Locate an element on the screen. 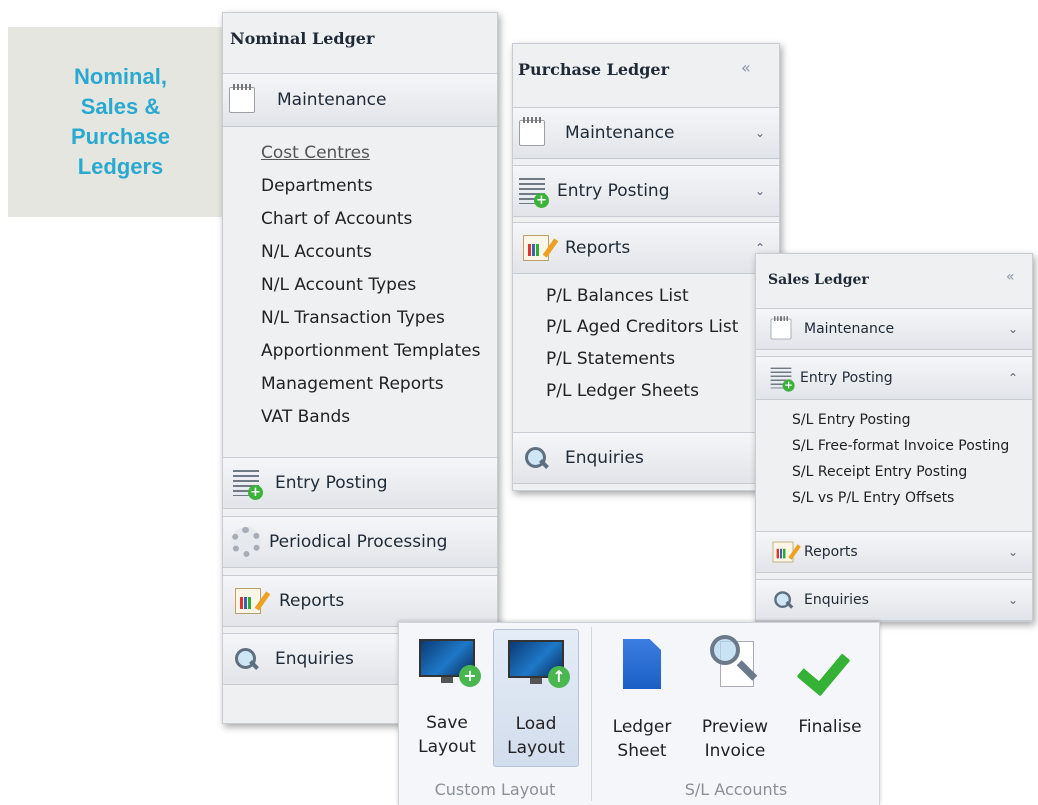 This screenshot has width=1038, height=805. gear-icon is located at coordinates (246, 542).